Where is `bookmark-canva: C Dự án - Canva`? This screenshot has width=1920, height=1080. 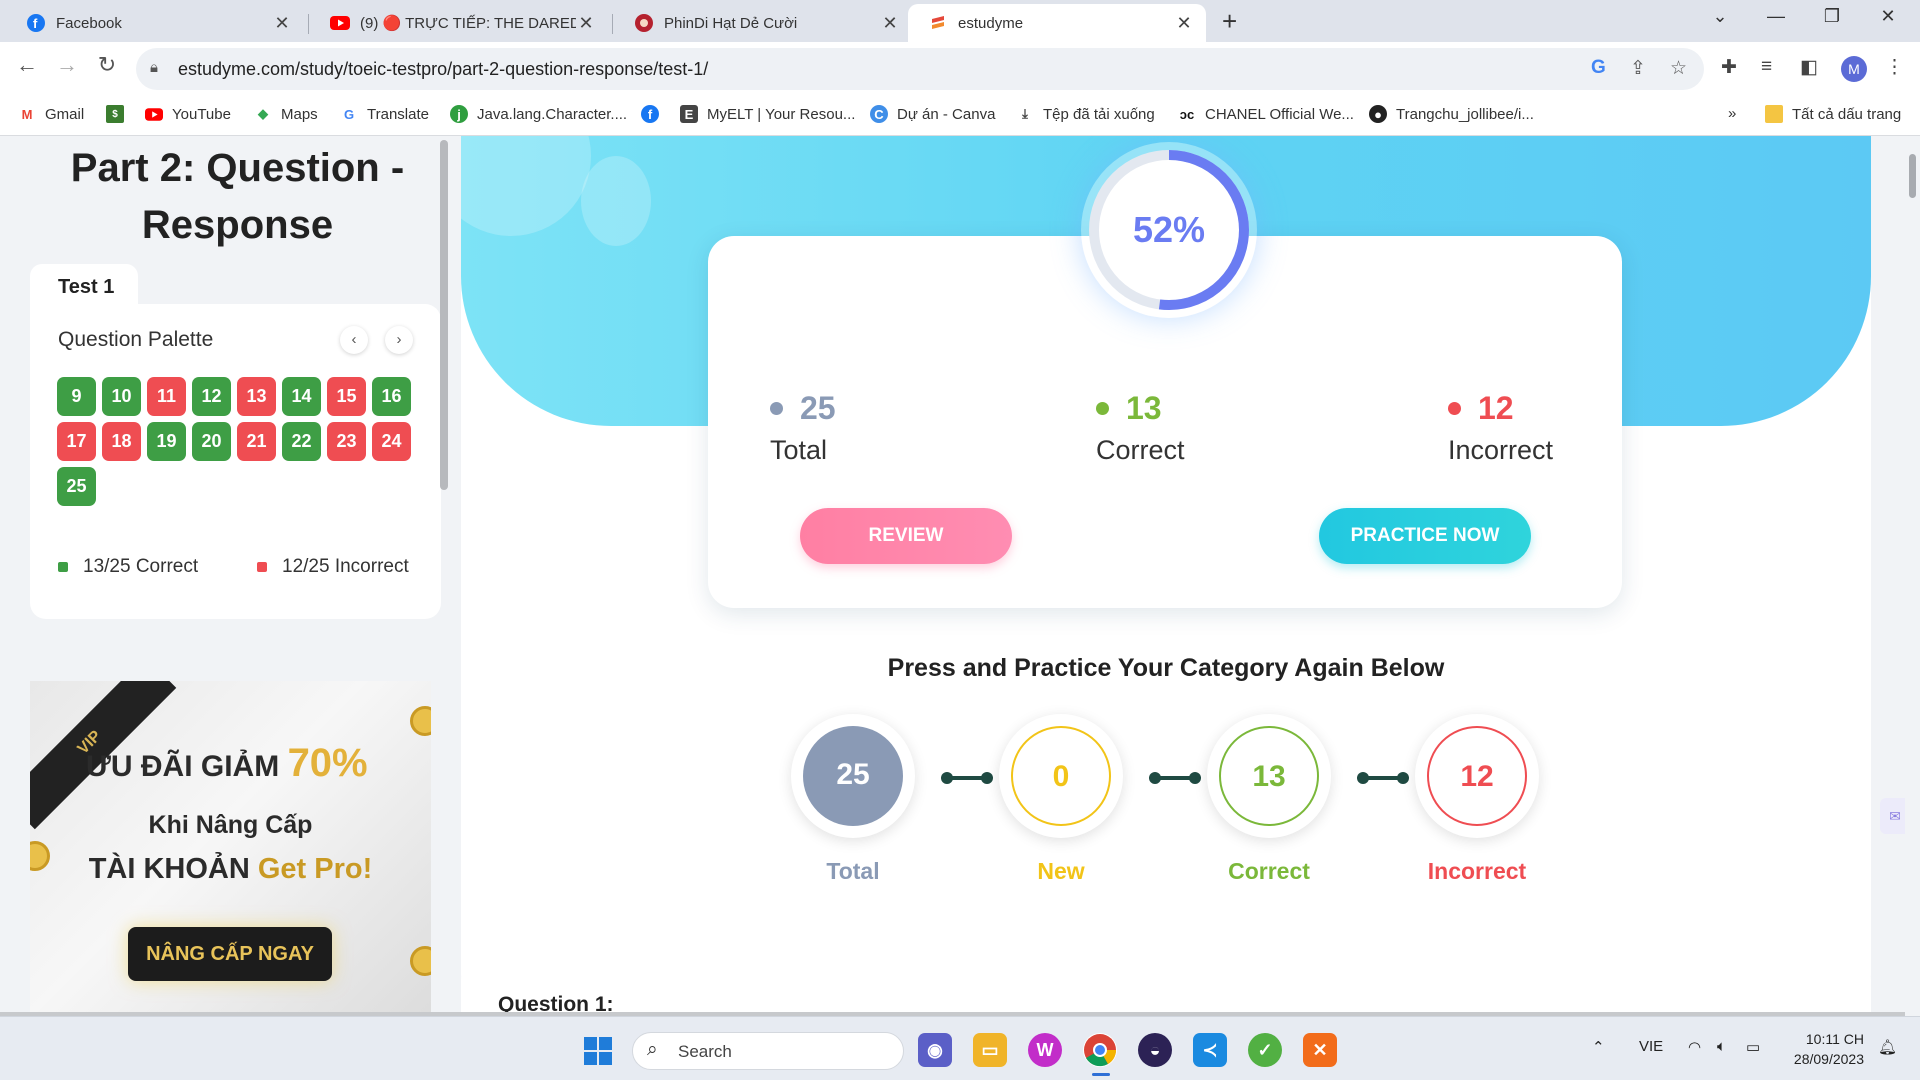
bookmark-canva: C Dự án - Canva is located at coordinates (932, 114).